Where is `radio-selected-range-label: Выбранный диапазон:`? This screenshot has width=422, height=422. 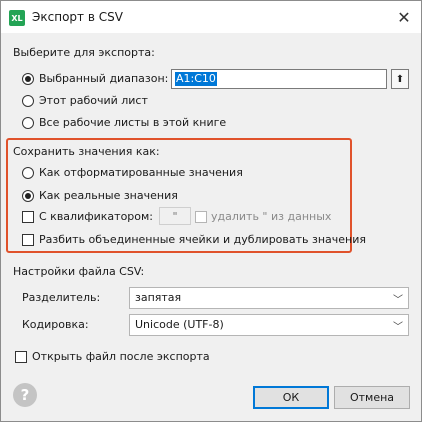 radio-selected-range-label: Выбранный диапазон: is located at coordinates (103, 78).